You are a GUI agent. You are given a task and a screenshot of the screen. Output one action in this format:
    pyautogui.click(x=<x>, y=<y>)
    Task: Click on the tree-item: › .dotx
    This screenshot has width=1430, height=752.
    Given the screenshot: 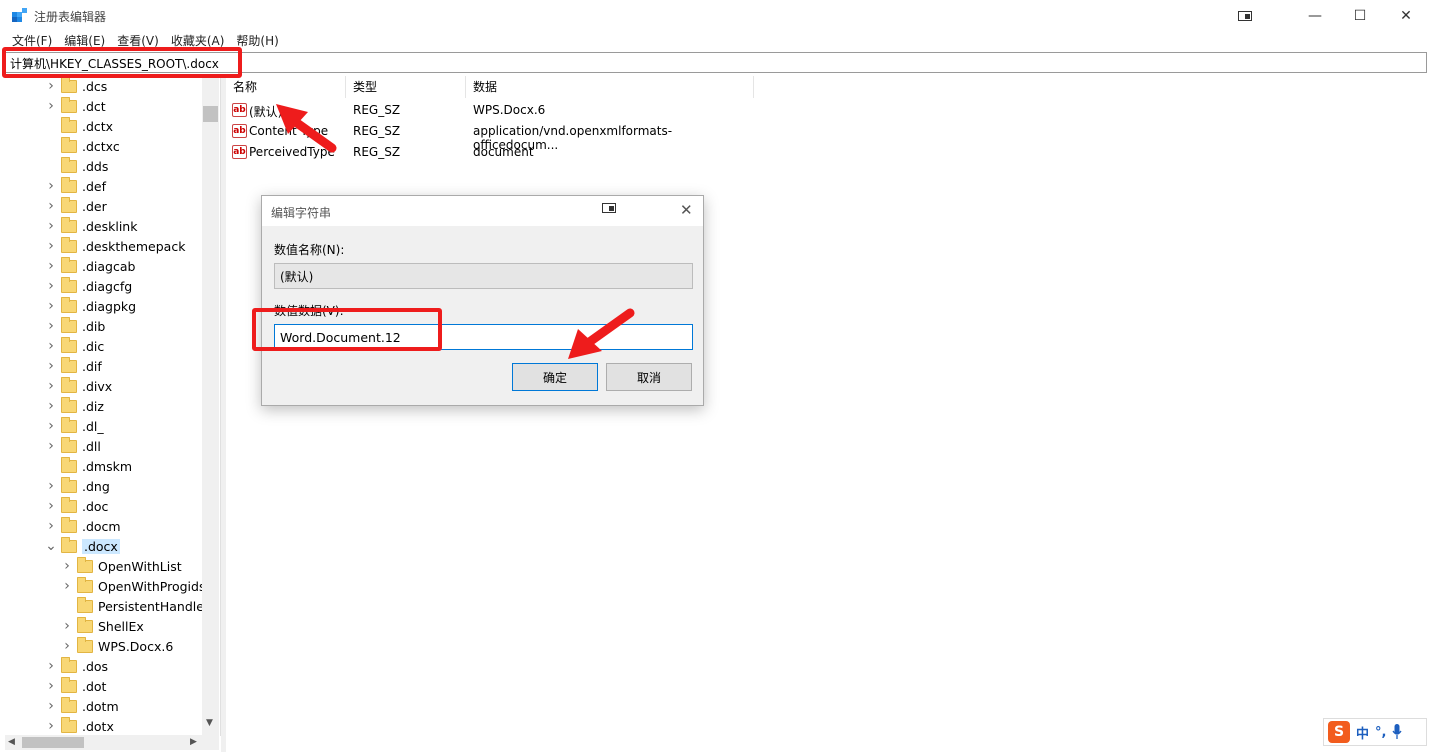 What is the action you would take?
    pyautogui.click(x=79, y=726)
    